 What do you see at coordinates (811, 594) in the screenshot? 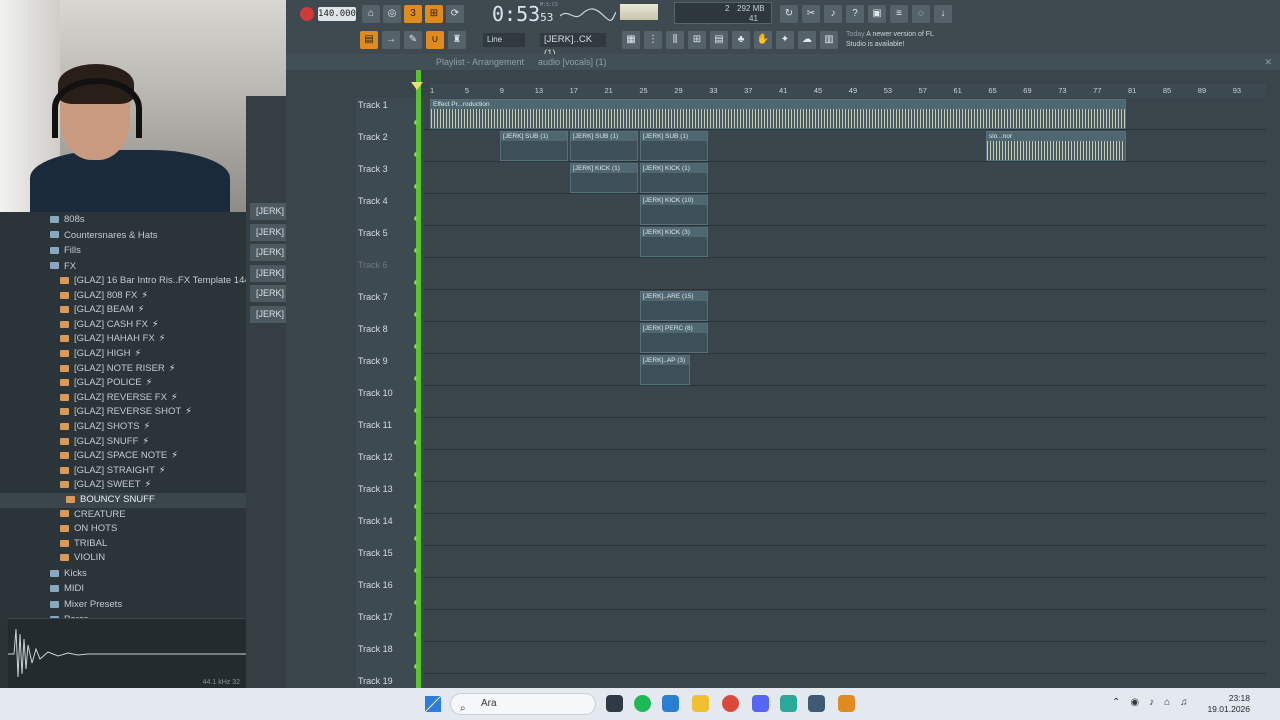
I see `track-row: Track 16` at bounding box center [811, 594].